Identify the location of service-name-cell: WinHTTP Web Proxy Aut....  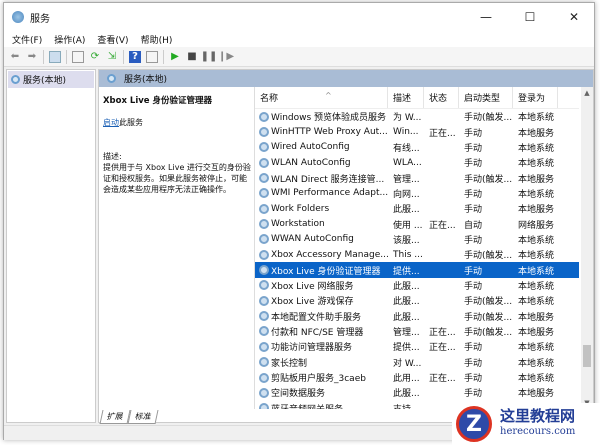
(321, 132).